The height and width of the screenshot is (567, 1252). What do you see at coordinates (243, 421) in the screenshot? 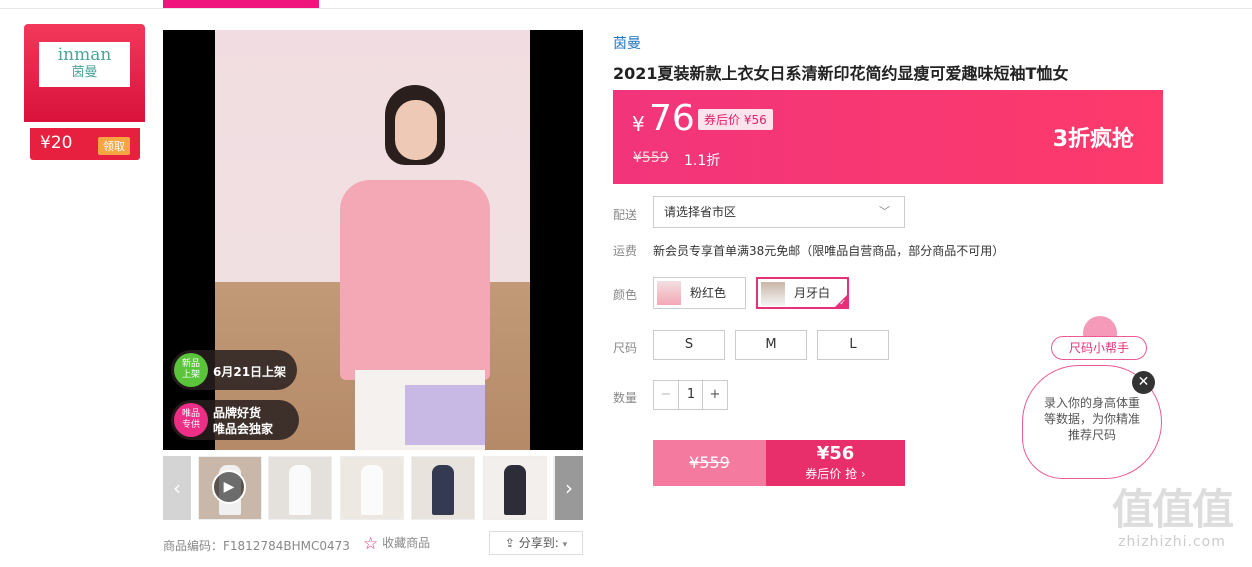
I see `vip-exclusive-text: 品牌好货 唯品会独家` at bounding box center [243, 421].